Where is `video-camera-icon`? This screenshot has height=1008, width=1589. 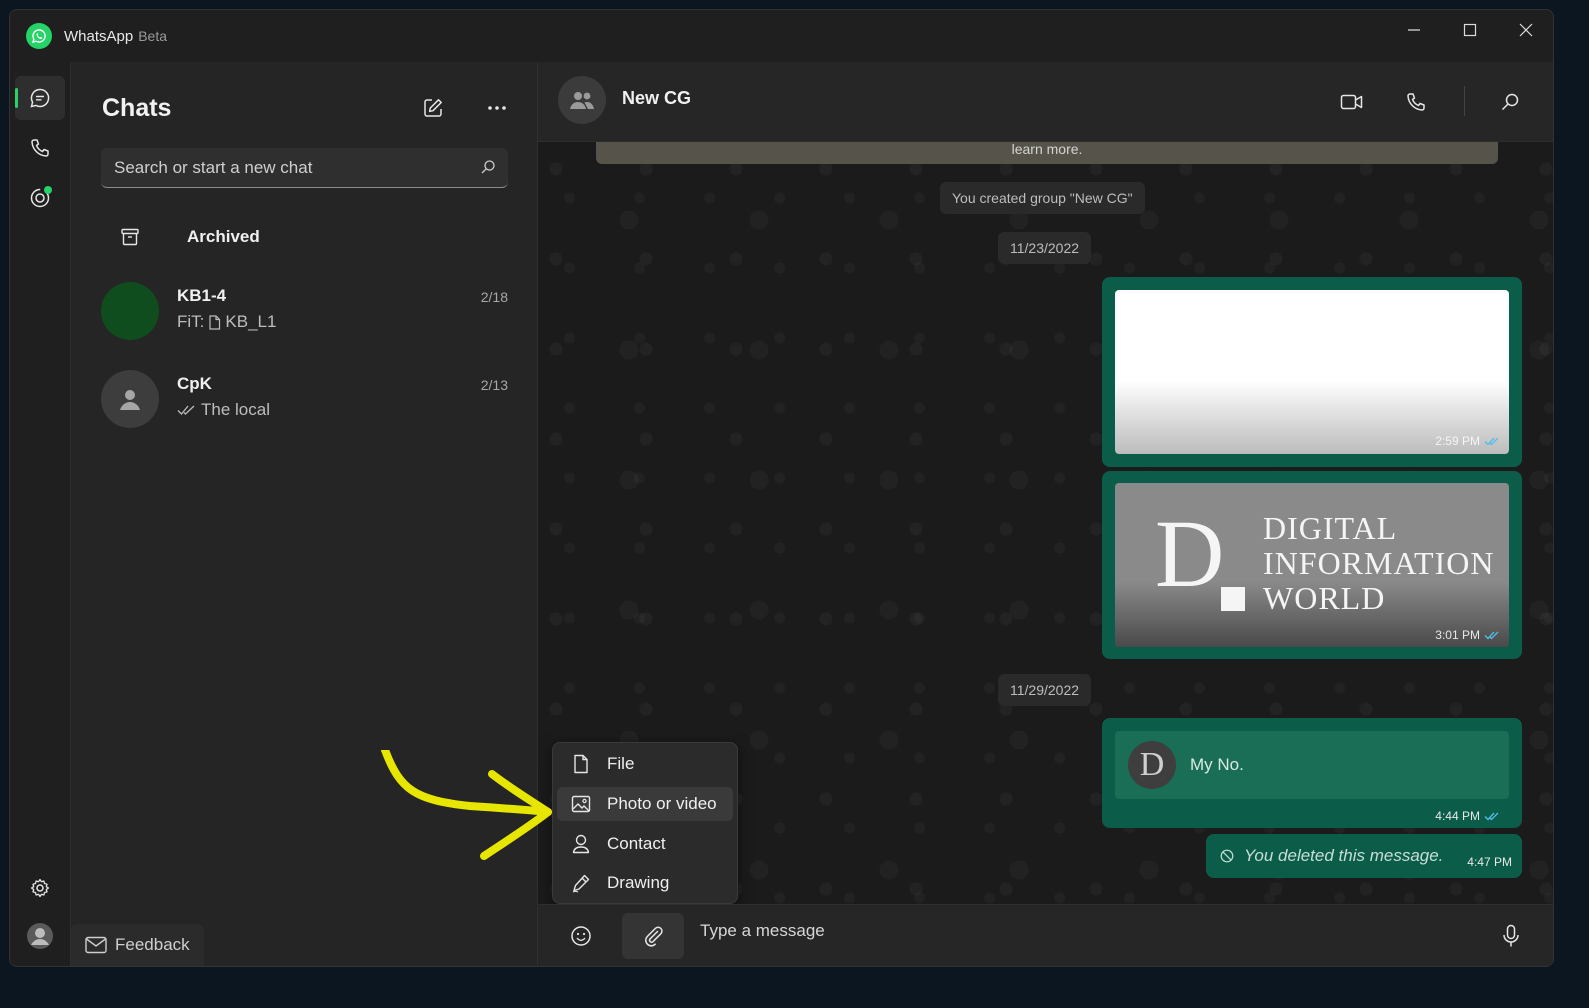
video-camera-icon is located at coordinates (1351, 102).